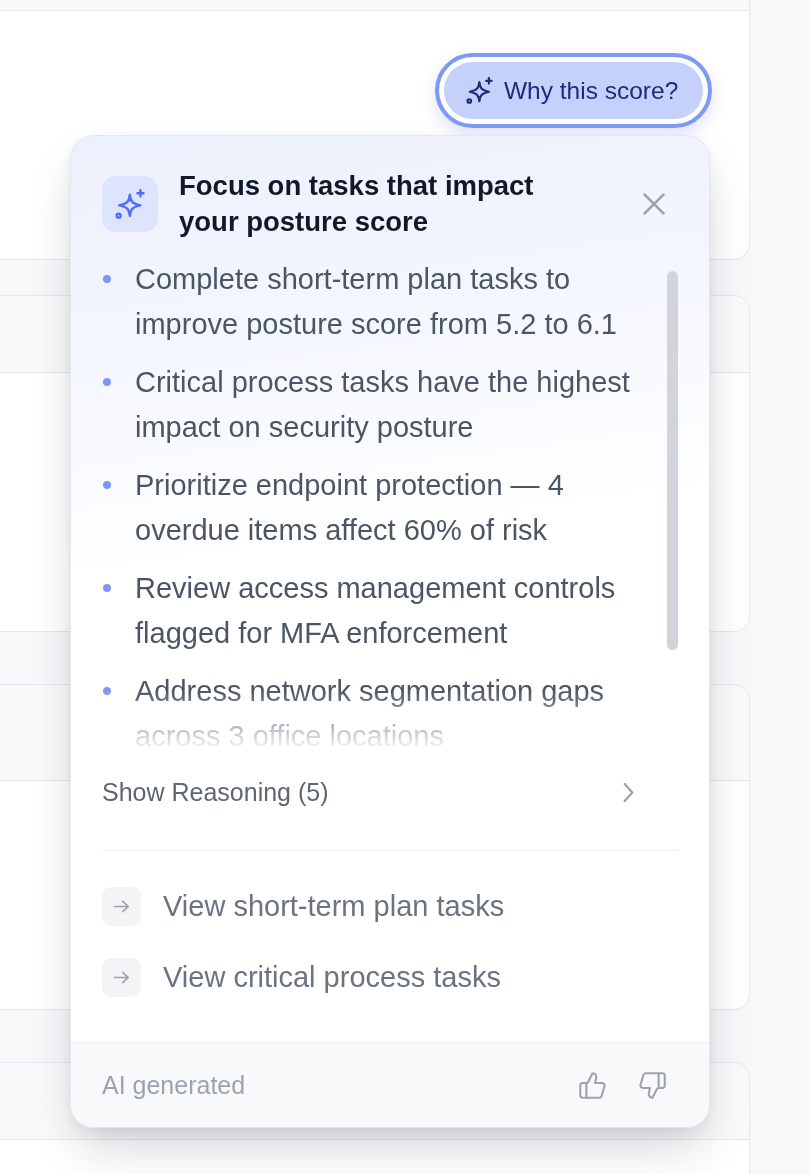 The image size is (810, 1174). Describe the element at coordinates (383, 405) in the screenshot. I see `insight-text: Critical process tasks have the highest impact on security posture` at that location.